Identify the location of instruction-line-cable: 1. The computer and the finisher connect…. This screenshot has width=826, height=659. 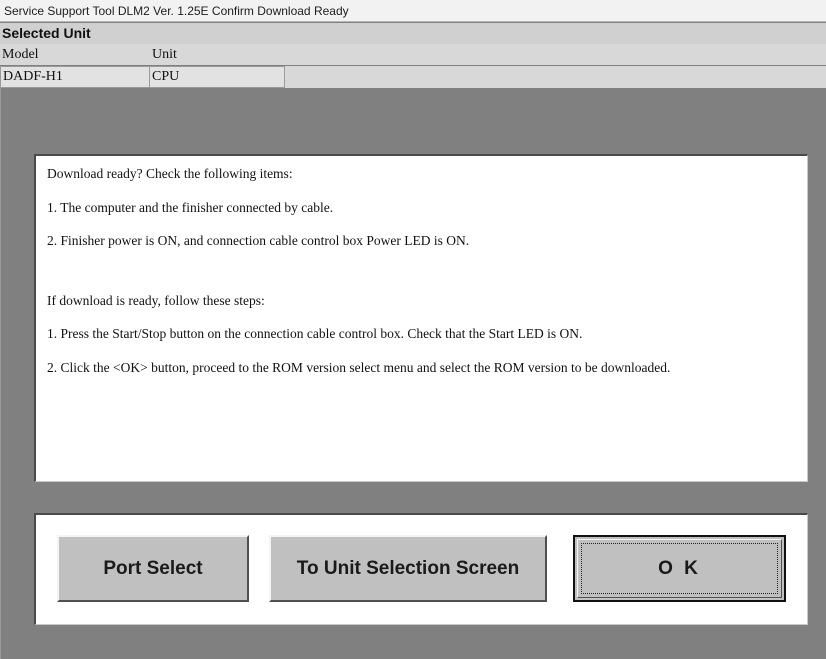
(190, 207).